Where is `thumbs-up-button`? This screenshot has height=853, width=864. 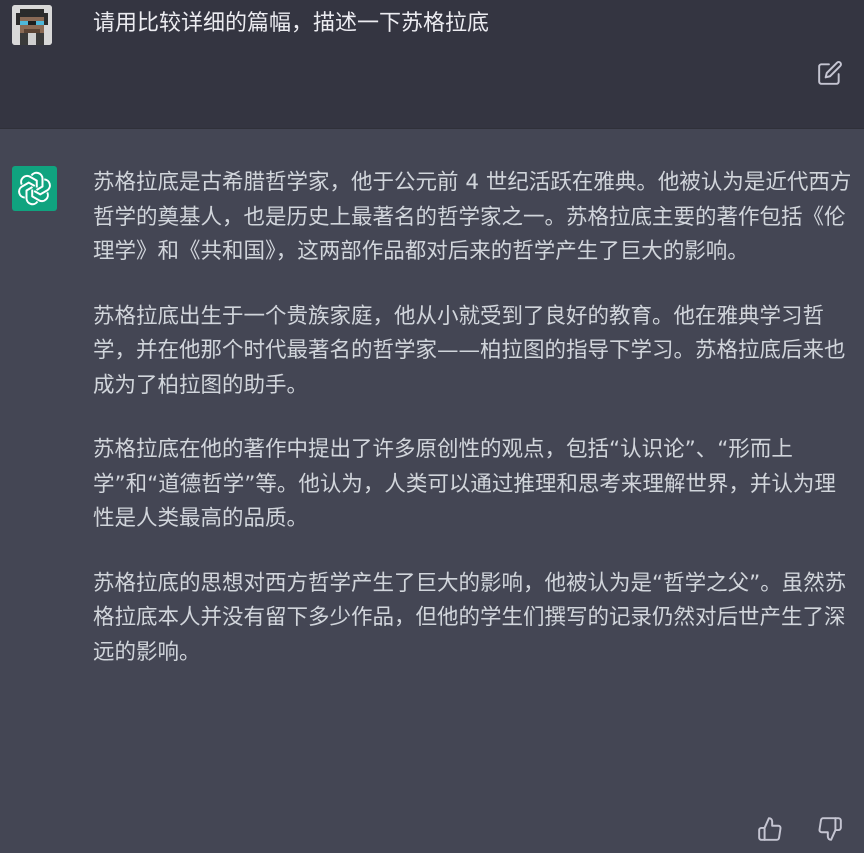 thumbs-up-button is located at coordinates (770, 829).